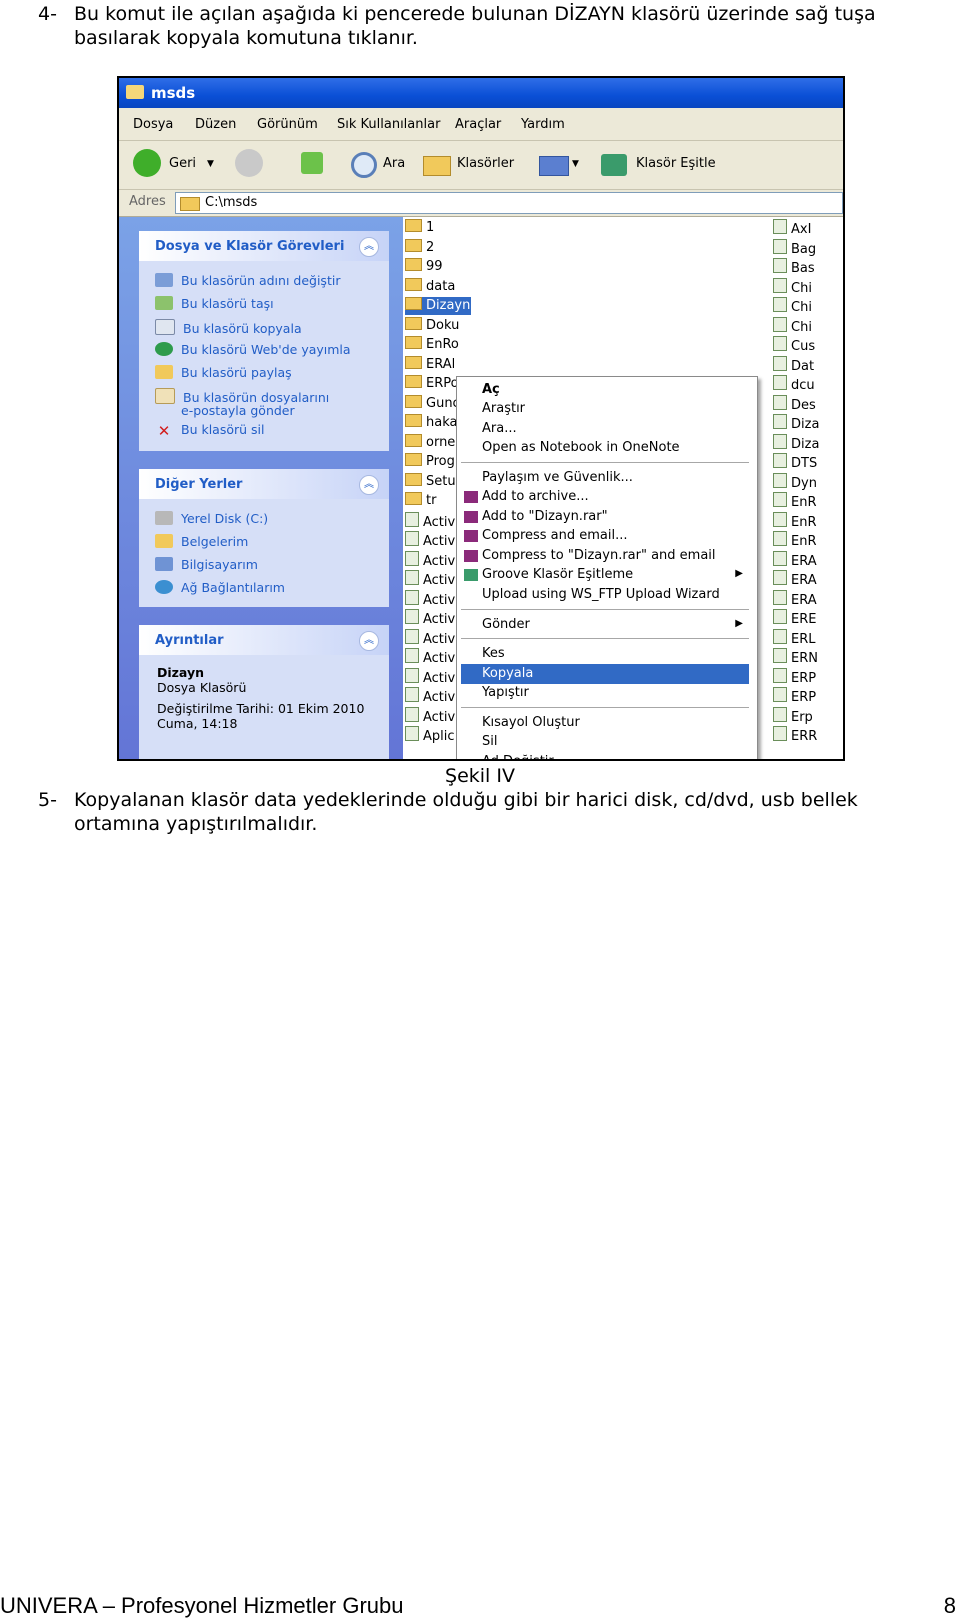 Image resolution: width=960 pixels, height=1619 pixels. I want to click on menu-view: Görünüm, so click(287, 124).